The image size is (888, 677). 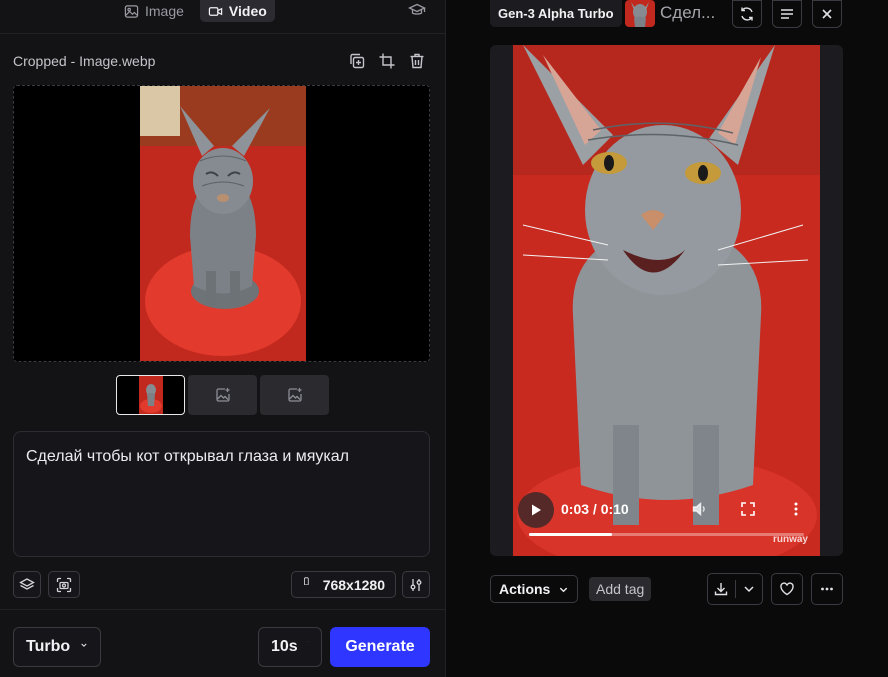 I want to click on presets-button, so click(x=27, y=584).